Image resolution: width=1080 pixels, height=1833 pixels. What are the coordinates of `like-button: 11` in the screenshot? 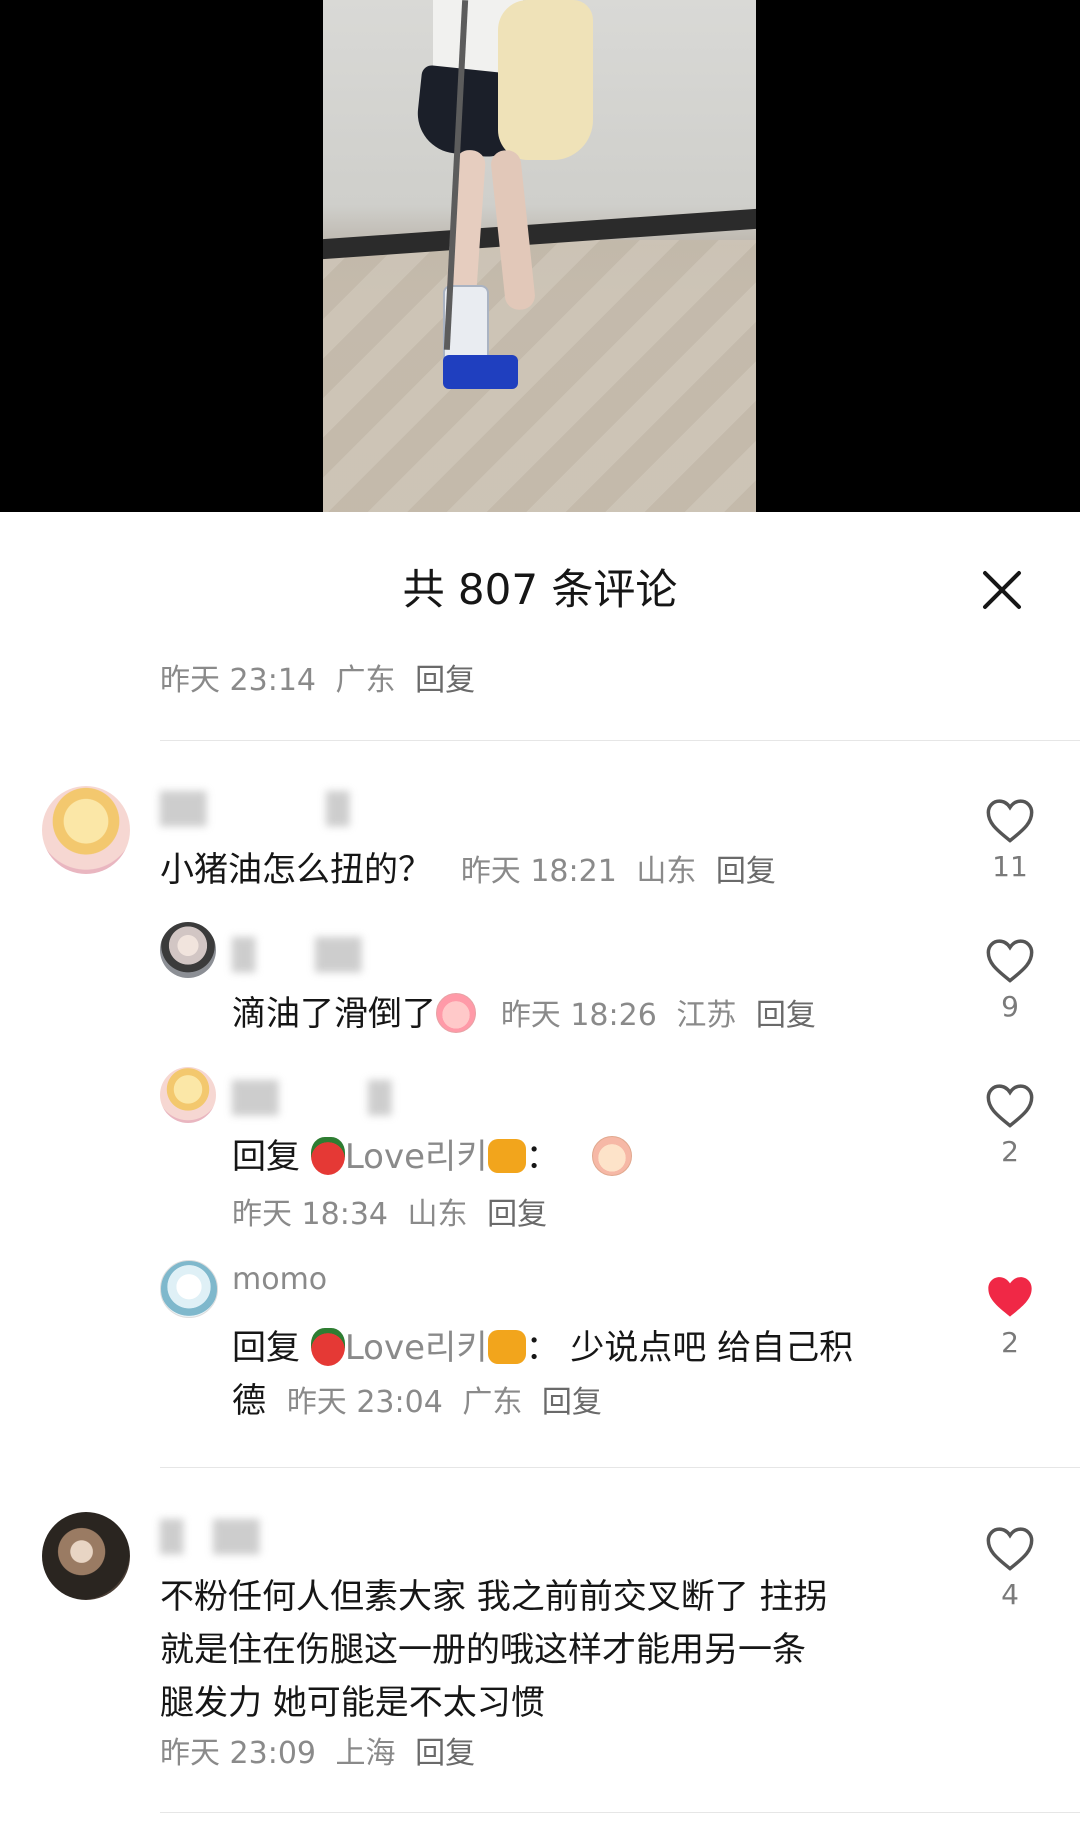 It's located at (1010, 839).